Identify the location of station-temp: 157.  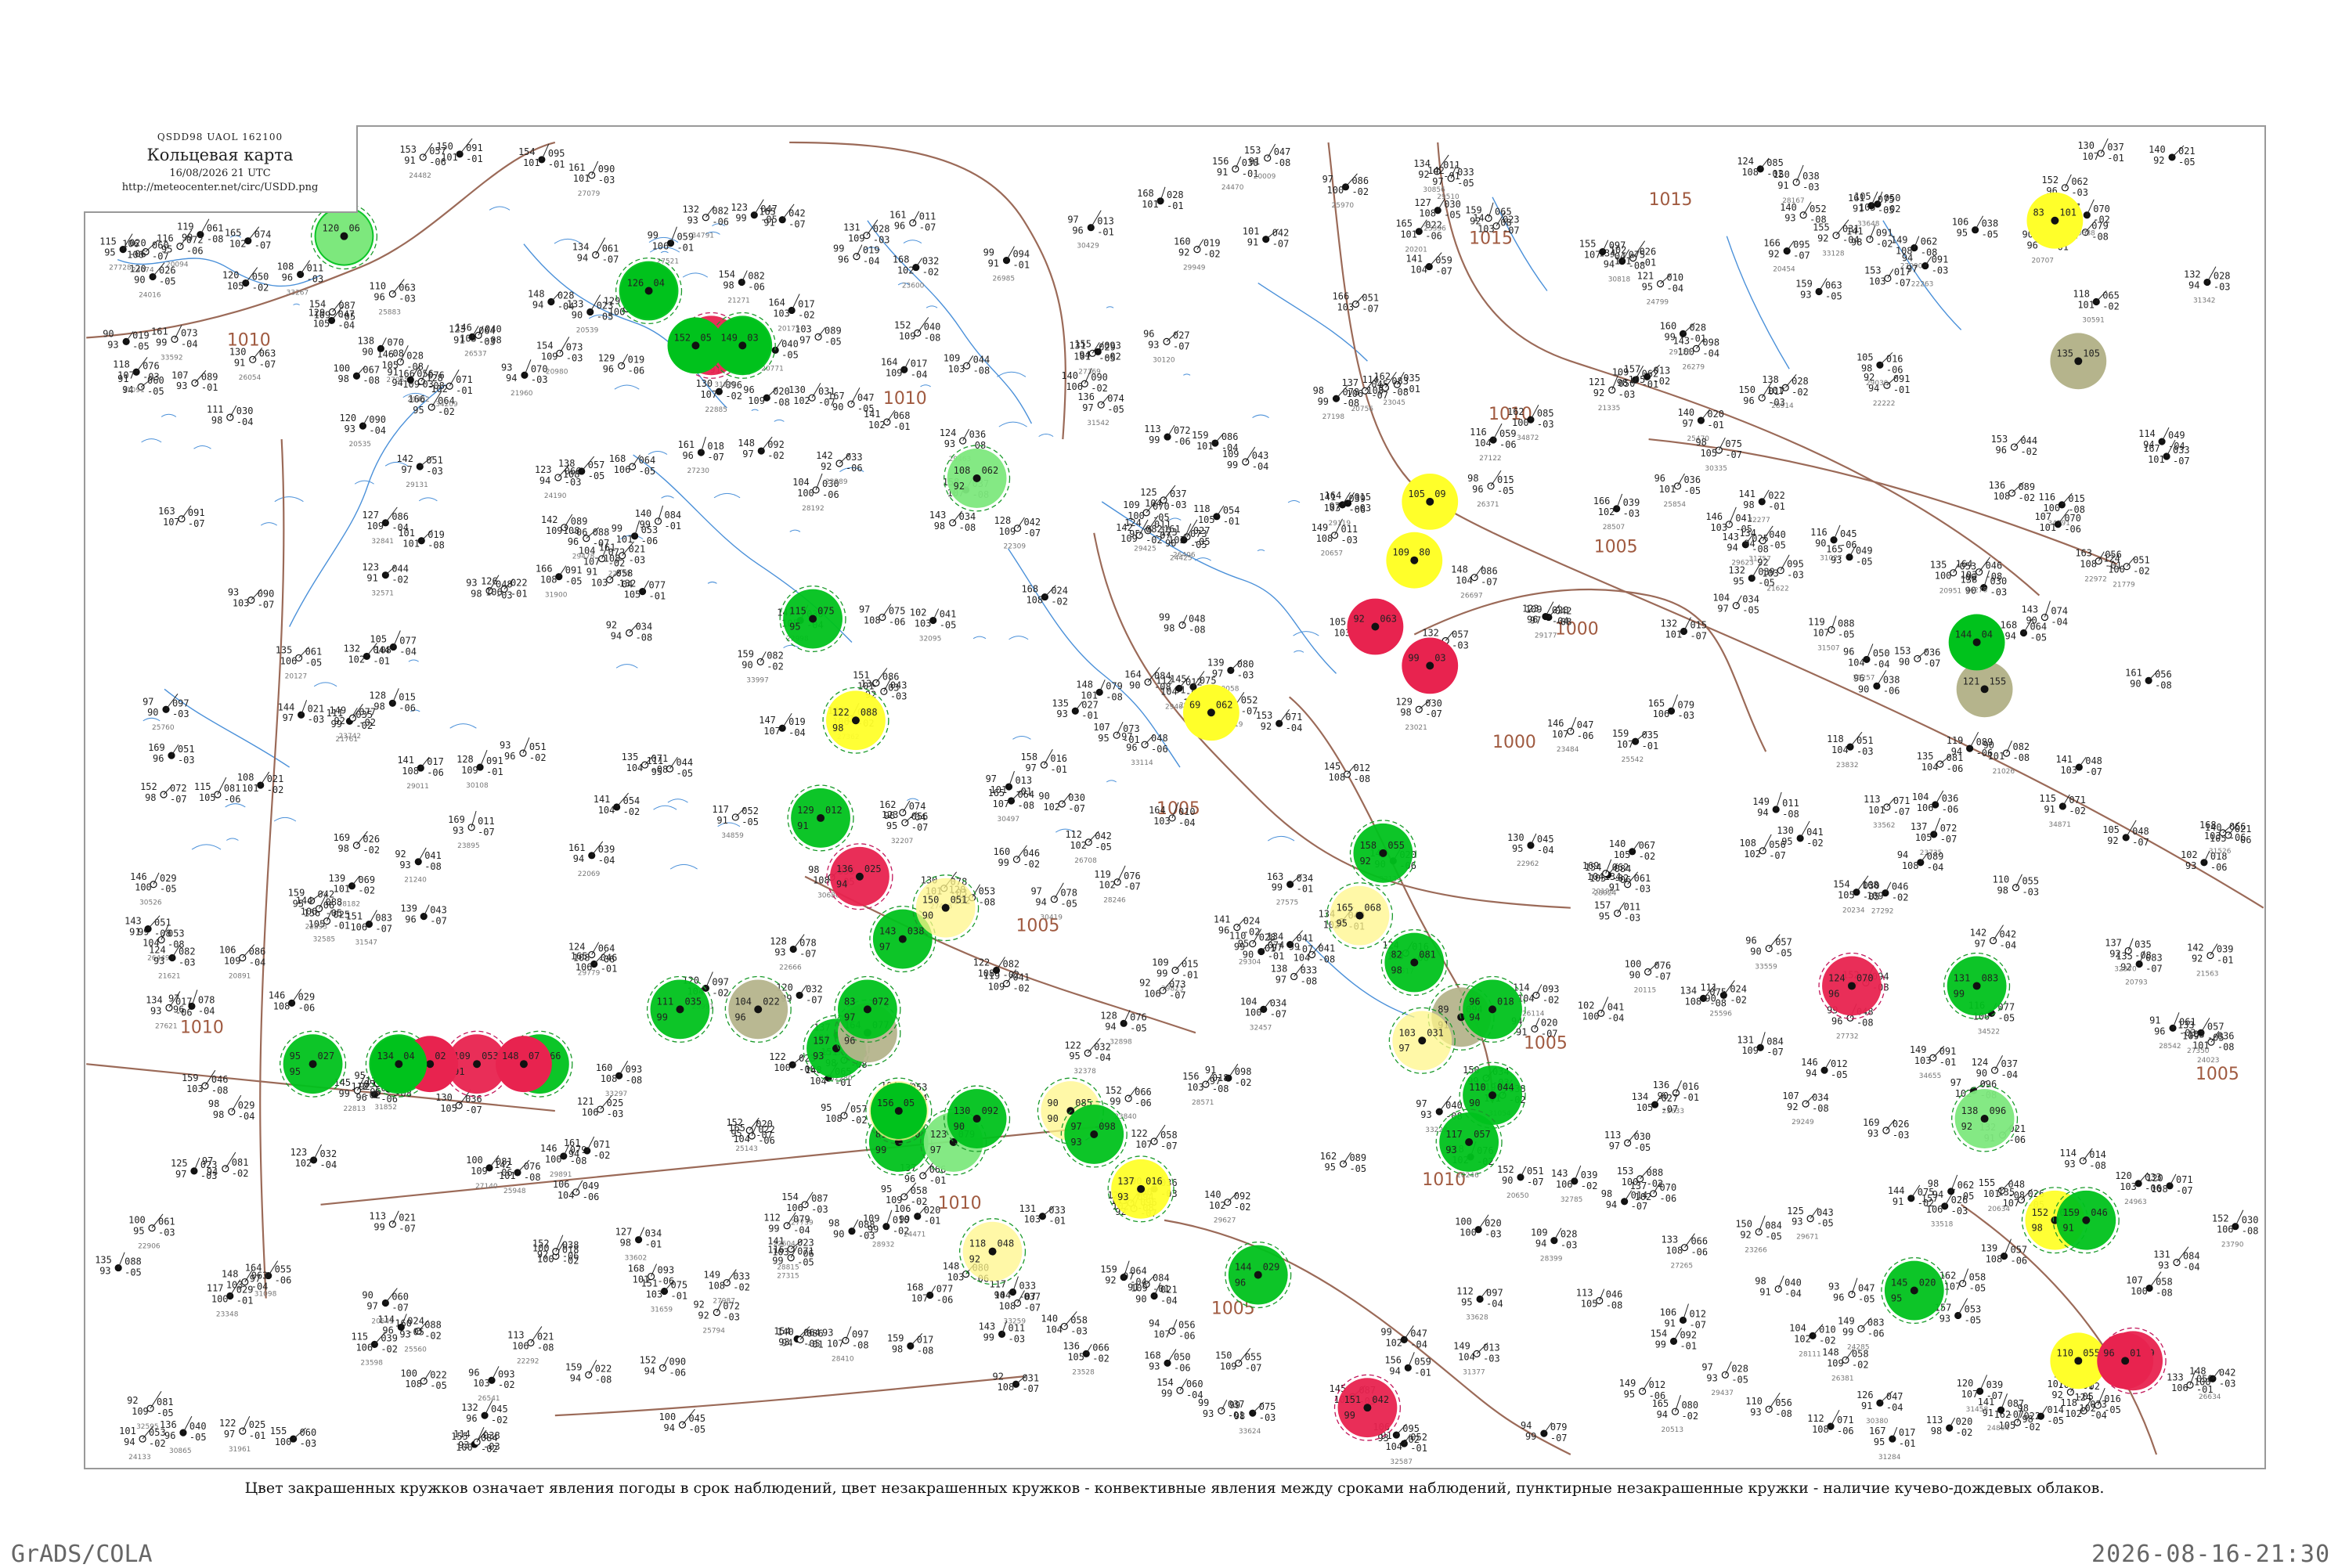
(822, 1040).